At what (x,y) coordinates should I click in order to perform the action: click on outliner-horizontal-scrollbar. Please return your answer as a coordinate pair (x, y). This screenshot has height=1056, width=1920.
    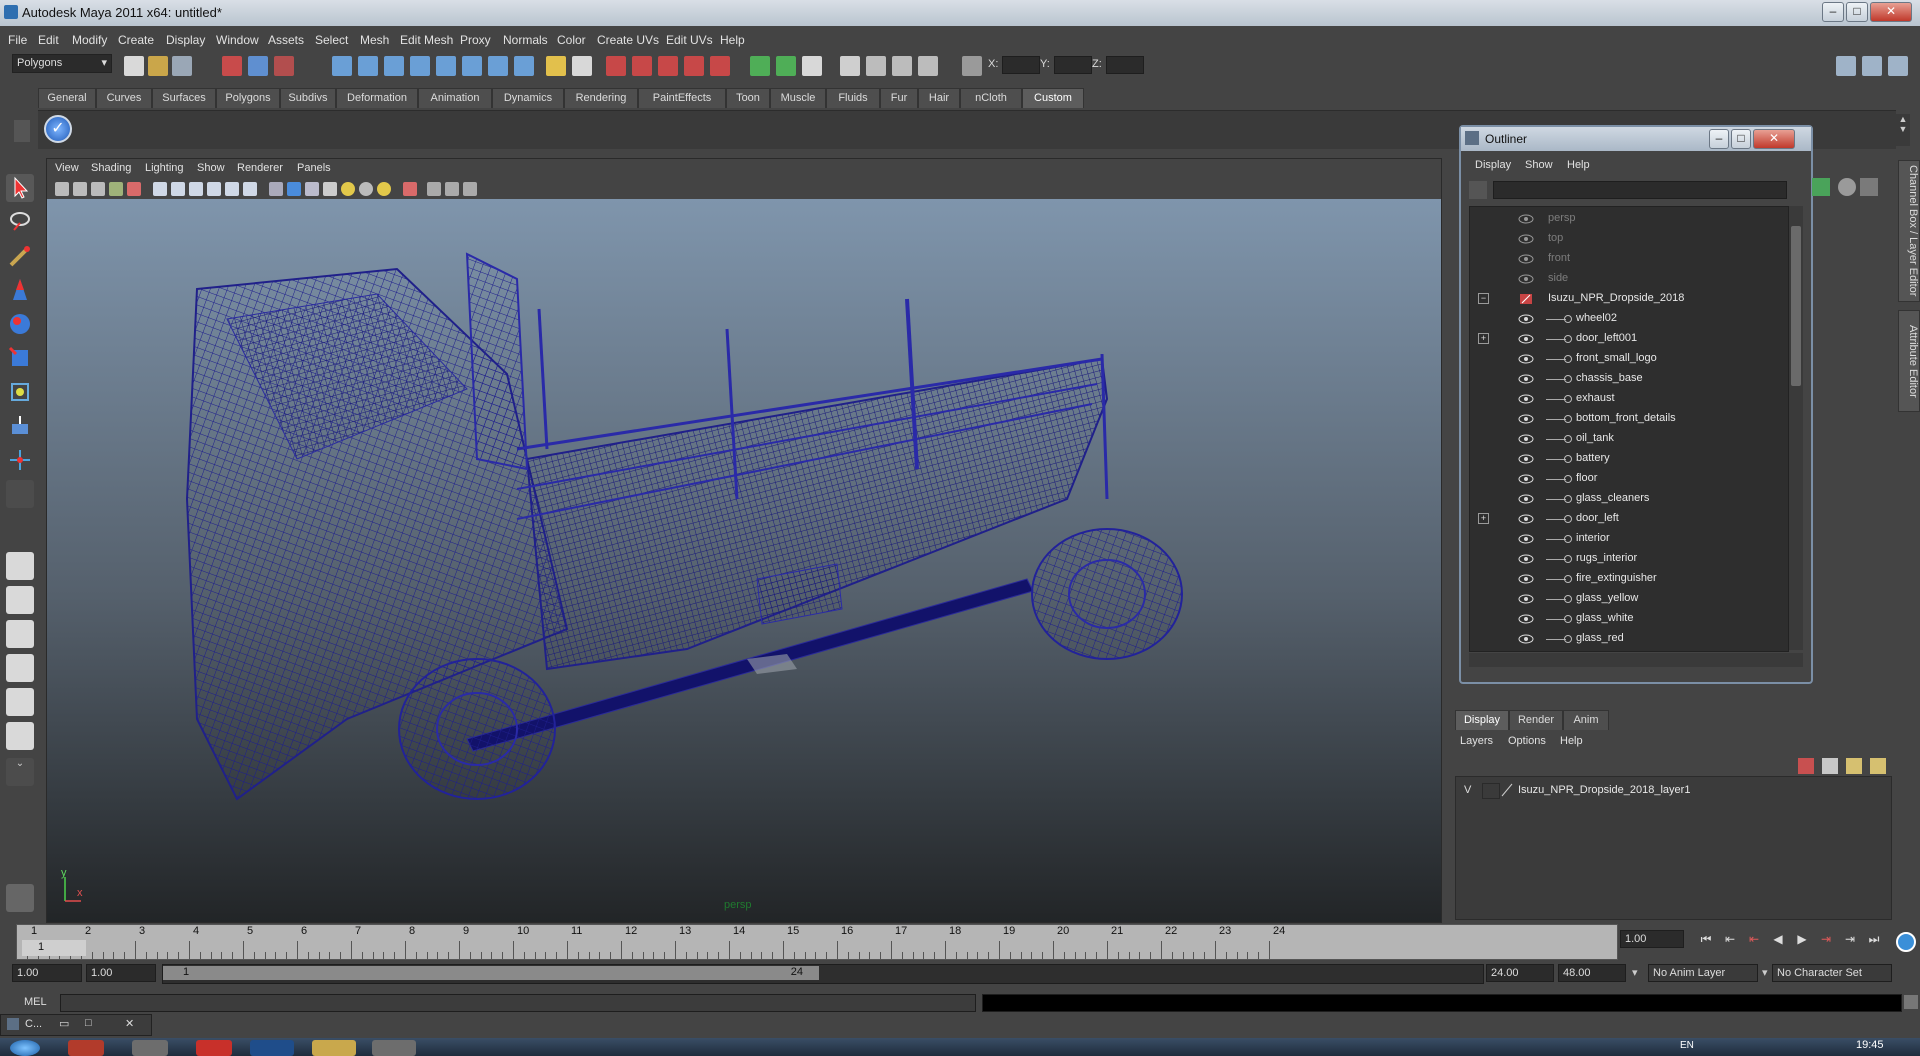
    Looking at the image, I should click on (1636, 660).